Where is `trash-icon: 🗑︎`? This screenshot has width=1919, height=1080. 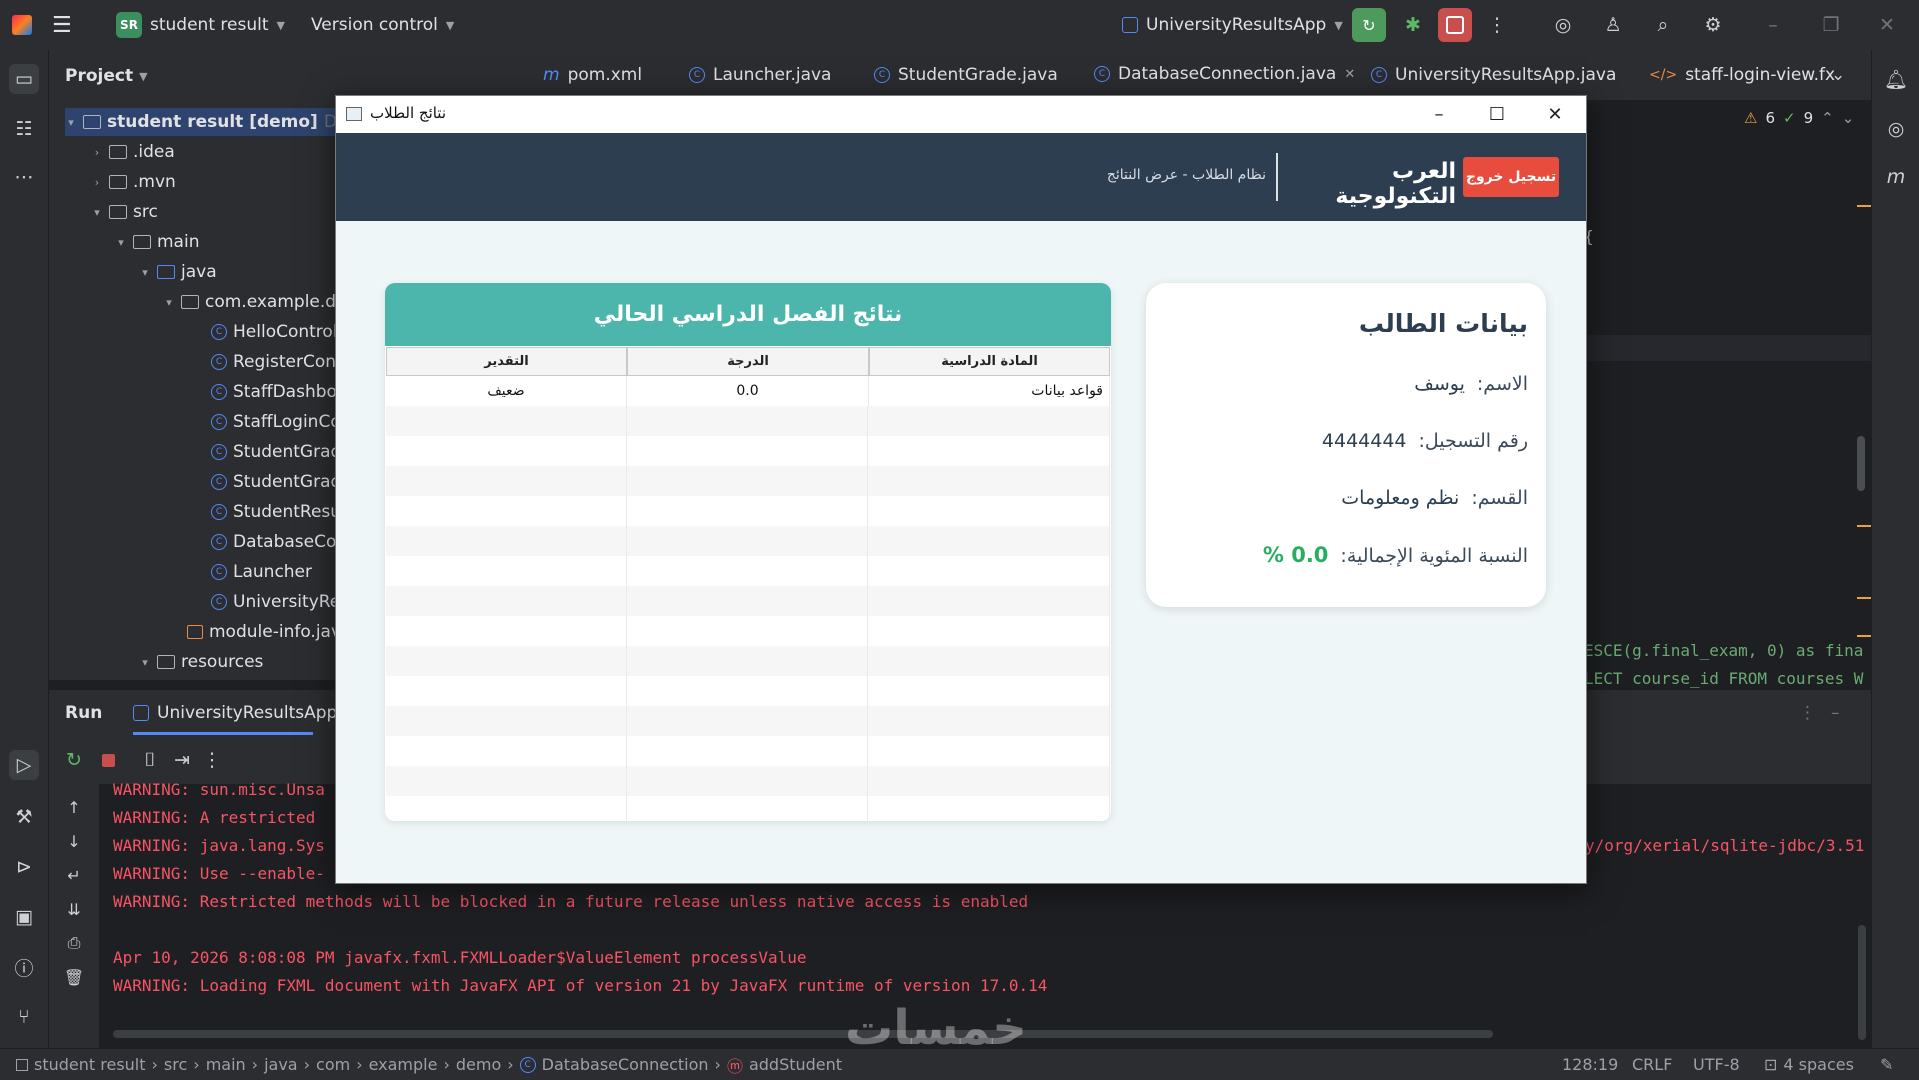
trash-icon: 🗑︎ is located at coordinates (74, 977).